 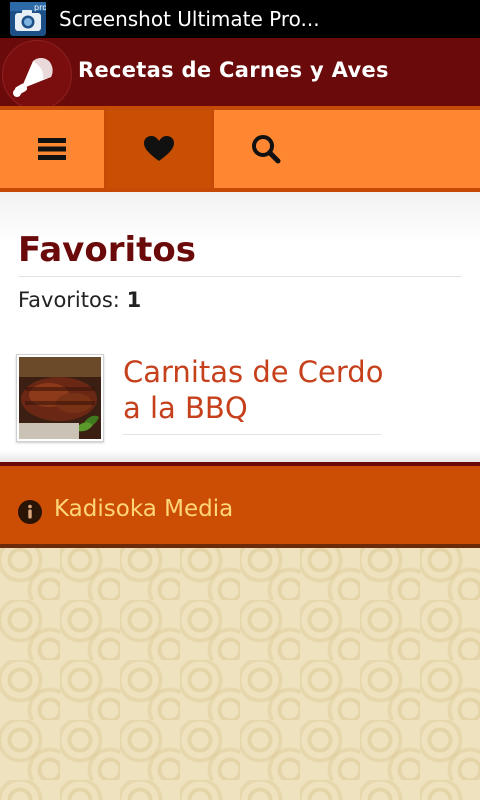 I want to click on footer-link: Kadisoka Media, so click(x=143, y=509).